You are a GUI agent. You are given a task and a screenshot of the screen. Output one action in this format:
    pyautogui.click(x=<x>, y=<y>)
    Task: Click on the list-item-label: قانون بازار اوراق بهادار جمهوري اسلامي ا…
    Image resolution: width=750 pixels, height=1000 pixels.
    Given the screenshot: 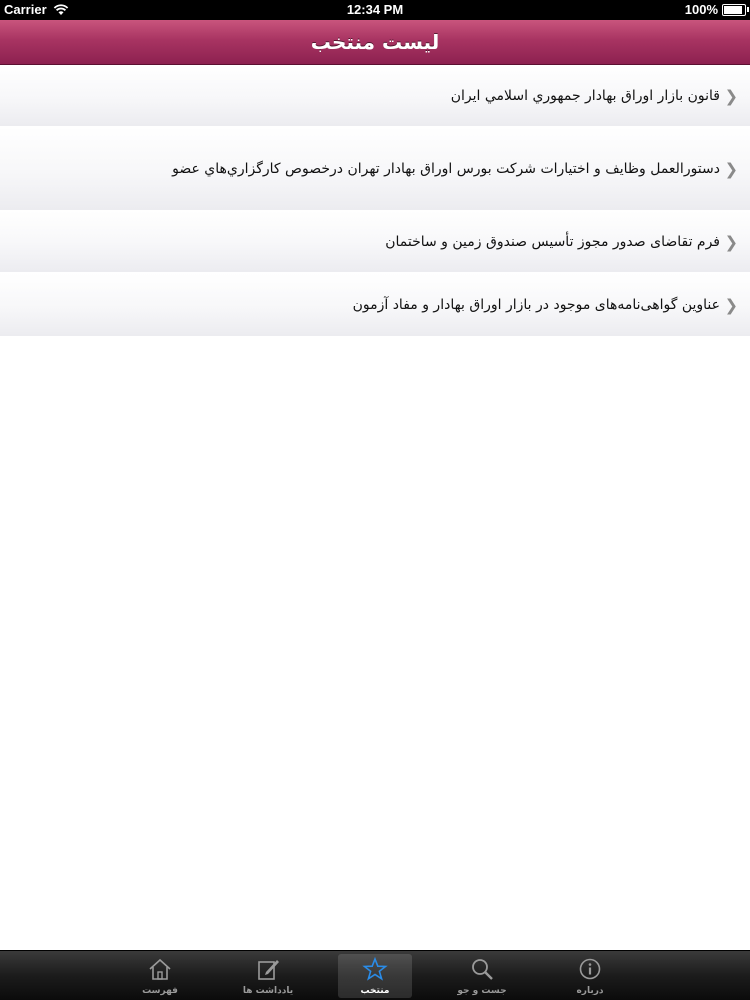 What is the action you would take?
    pyautogui.click(x=585, y=95)
    